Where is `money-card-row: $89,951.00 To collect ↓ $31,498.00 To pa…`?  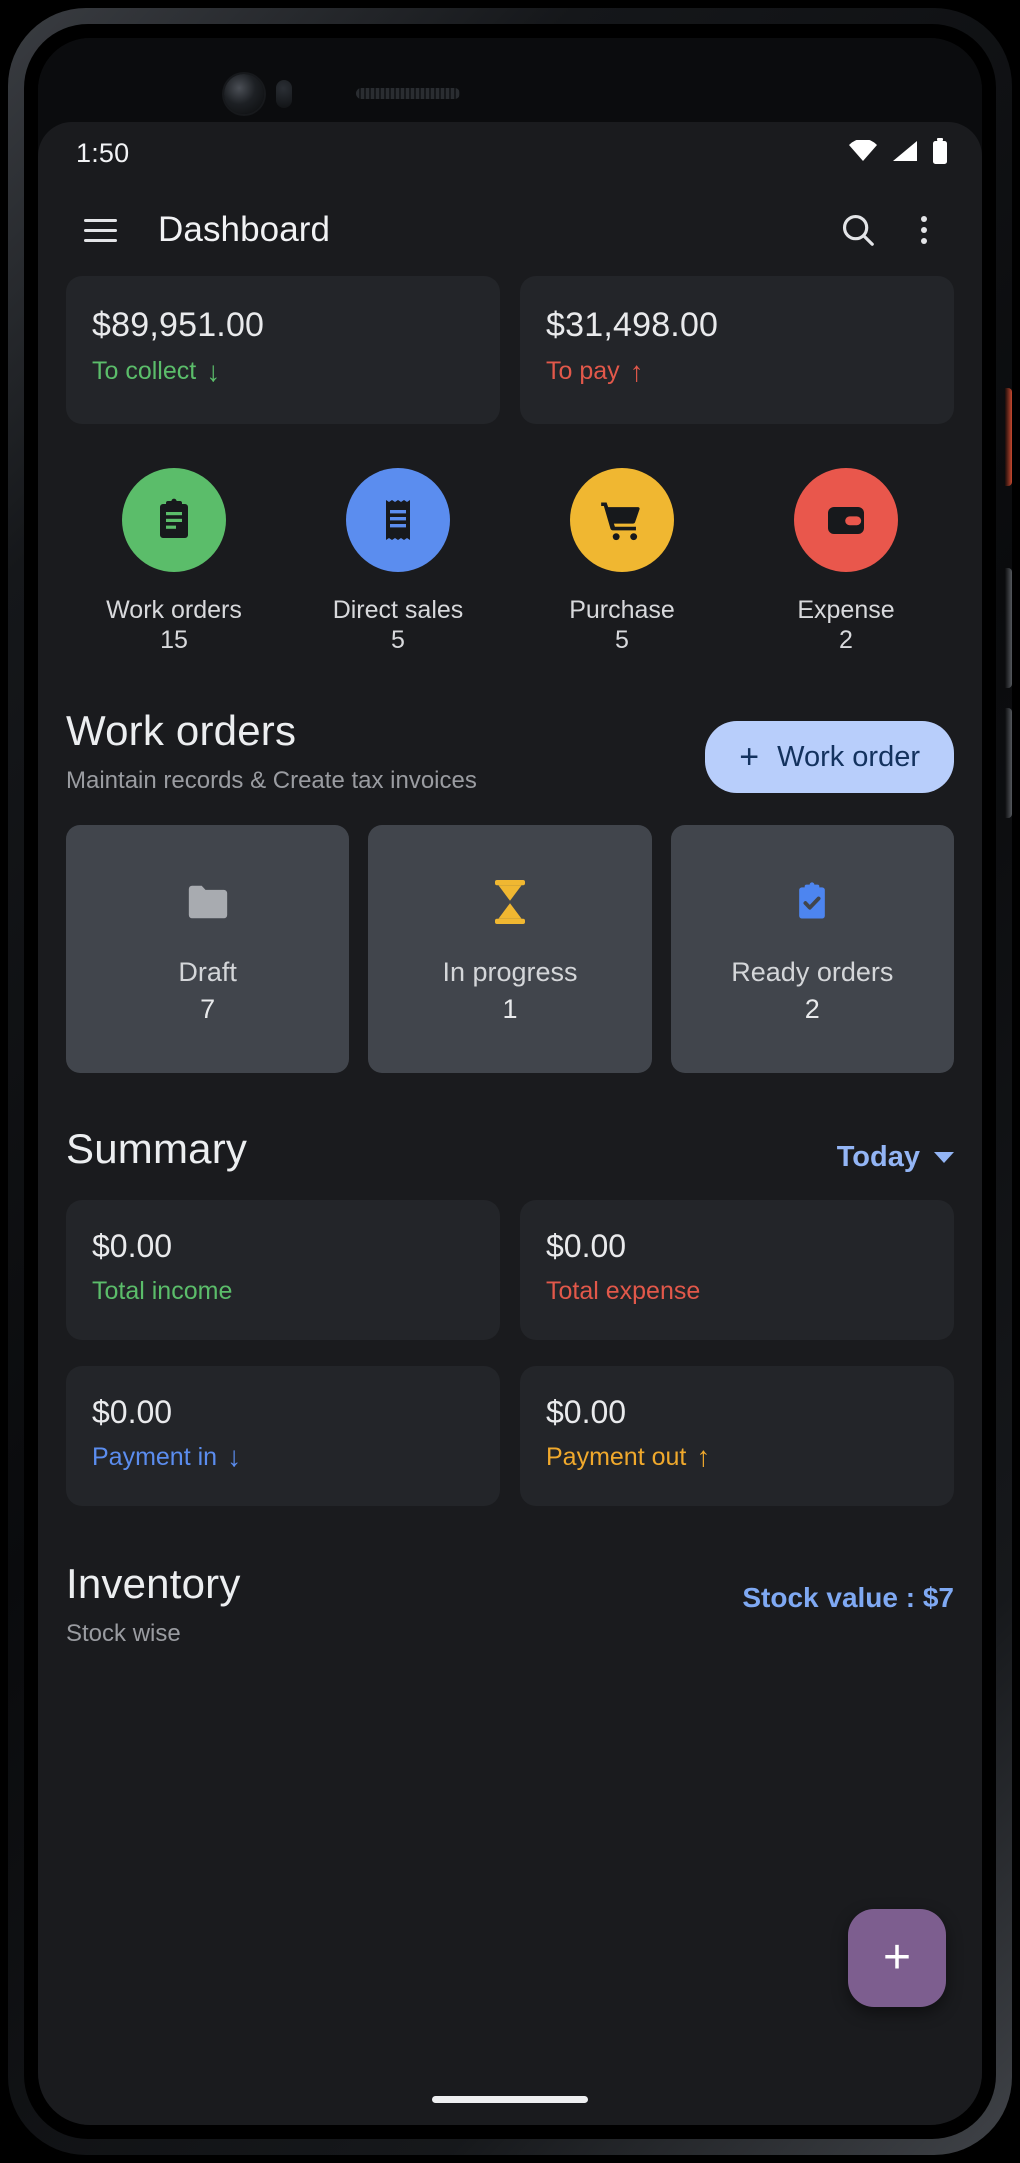 money-card-row: $89,951.00 To collect ↓ $31,498.00 To pa… is located at coordinates (510, 350).